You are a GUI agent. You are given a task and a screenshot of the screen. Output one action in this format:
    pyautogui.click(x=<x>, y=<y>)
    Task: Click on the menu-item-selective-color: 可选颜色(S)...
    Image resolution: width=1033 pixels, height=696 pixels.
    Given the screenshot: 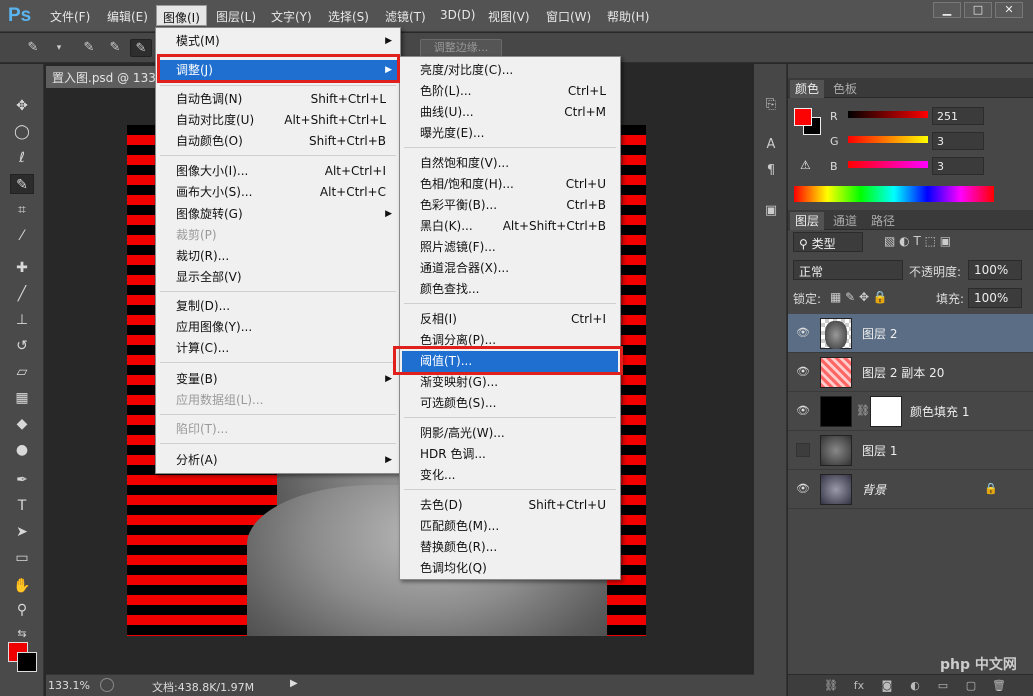 What is the action you would take?
    pyautogui.click(x=510, y=403)
    